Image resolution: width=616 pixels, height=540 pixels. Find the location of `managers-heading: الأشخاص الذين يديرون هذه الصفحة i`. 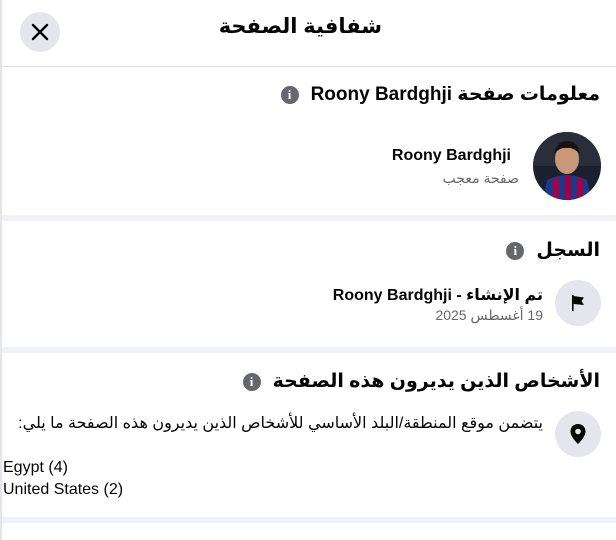

managers-heading: الأشخاص الذين يديرون هذه الصفحة i is located at coordinates (421, 381).